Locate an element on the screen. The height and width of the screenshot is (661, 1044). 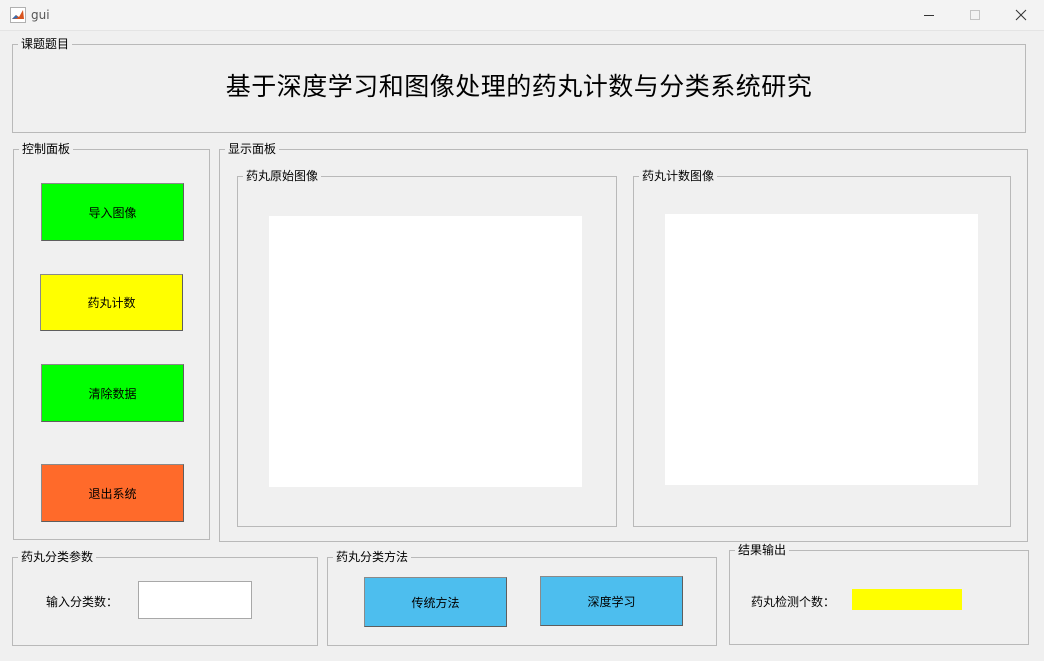
class-count-label: 输入分类数： is located at coordinates (82, 602).